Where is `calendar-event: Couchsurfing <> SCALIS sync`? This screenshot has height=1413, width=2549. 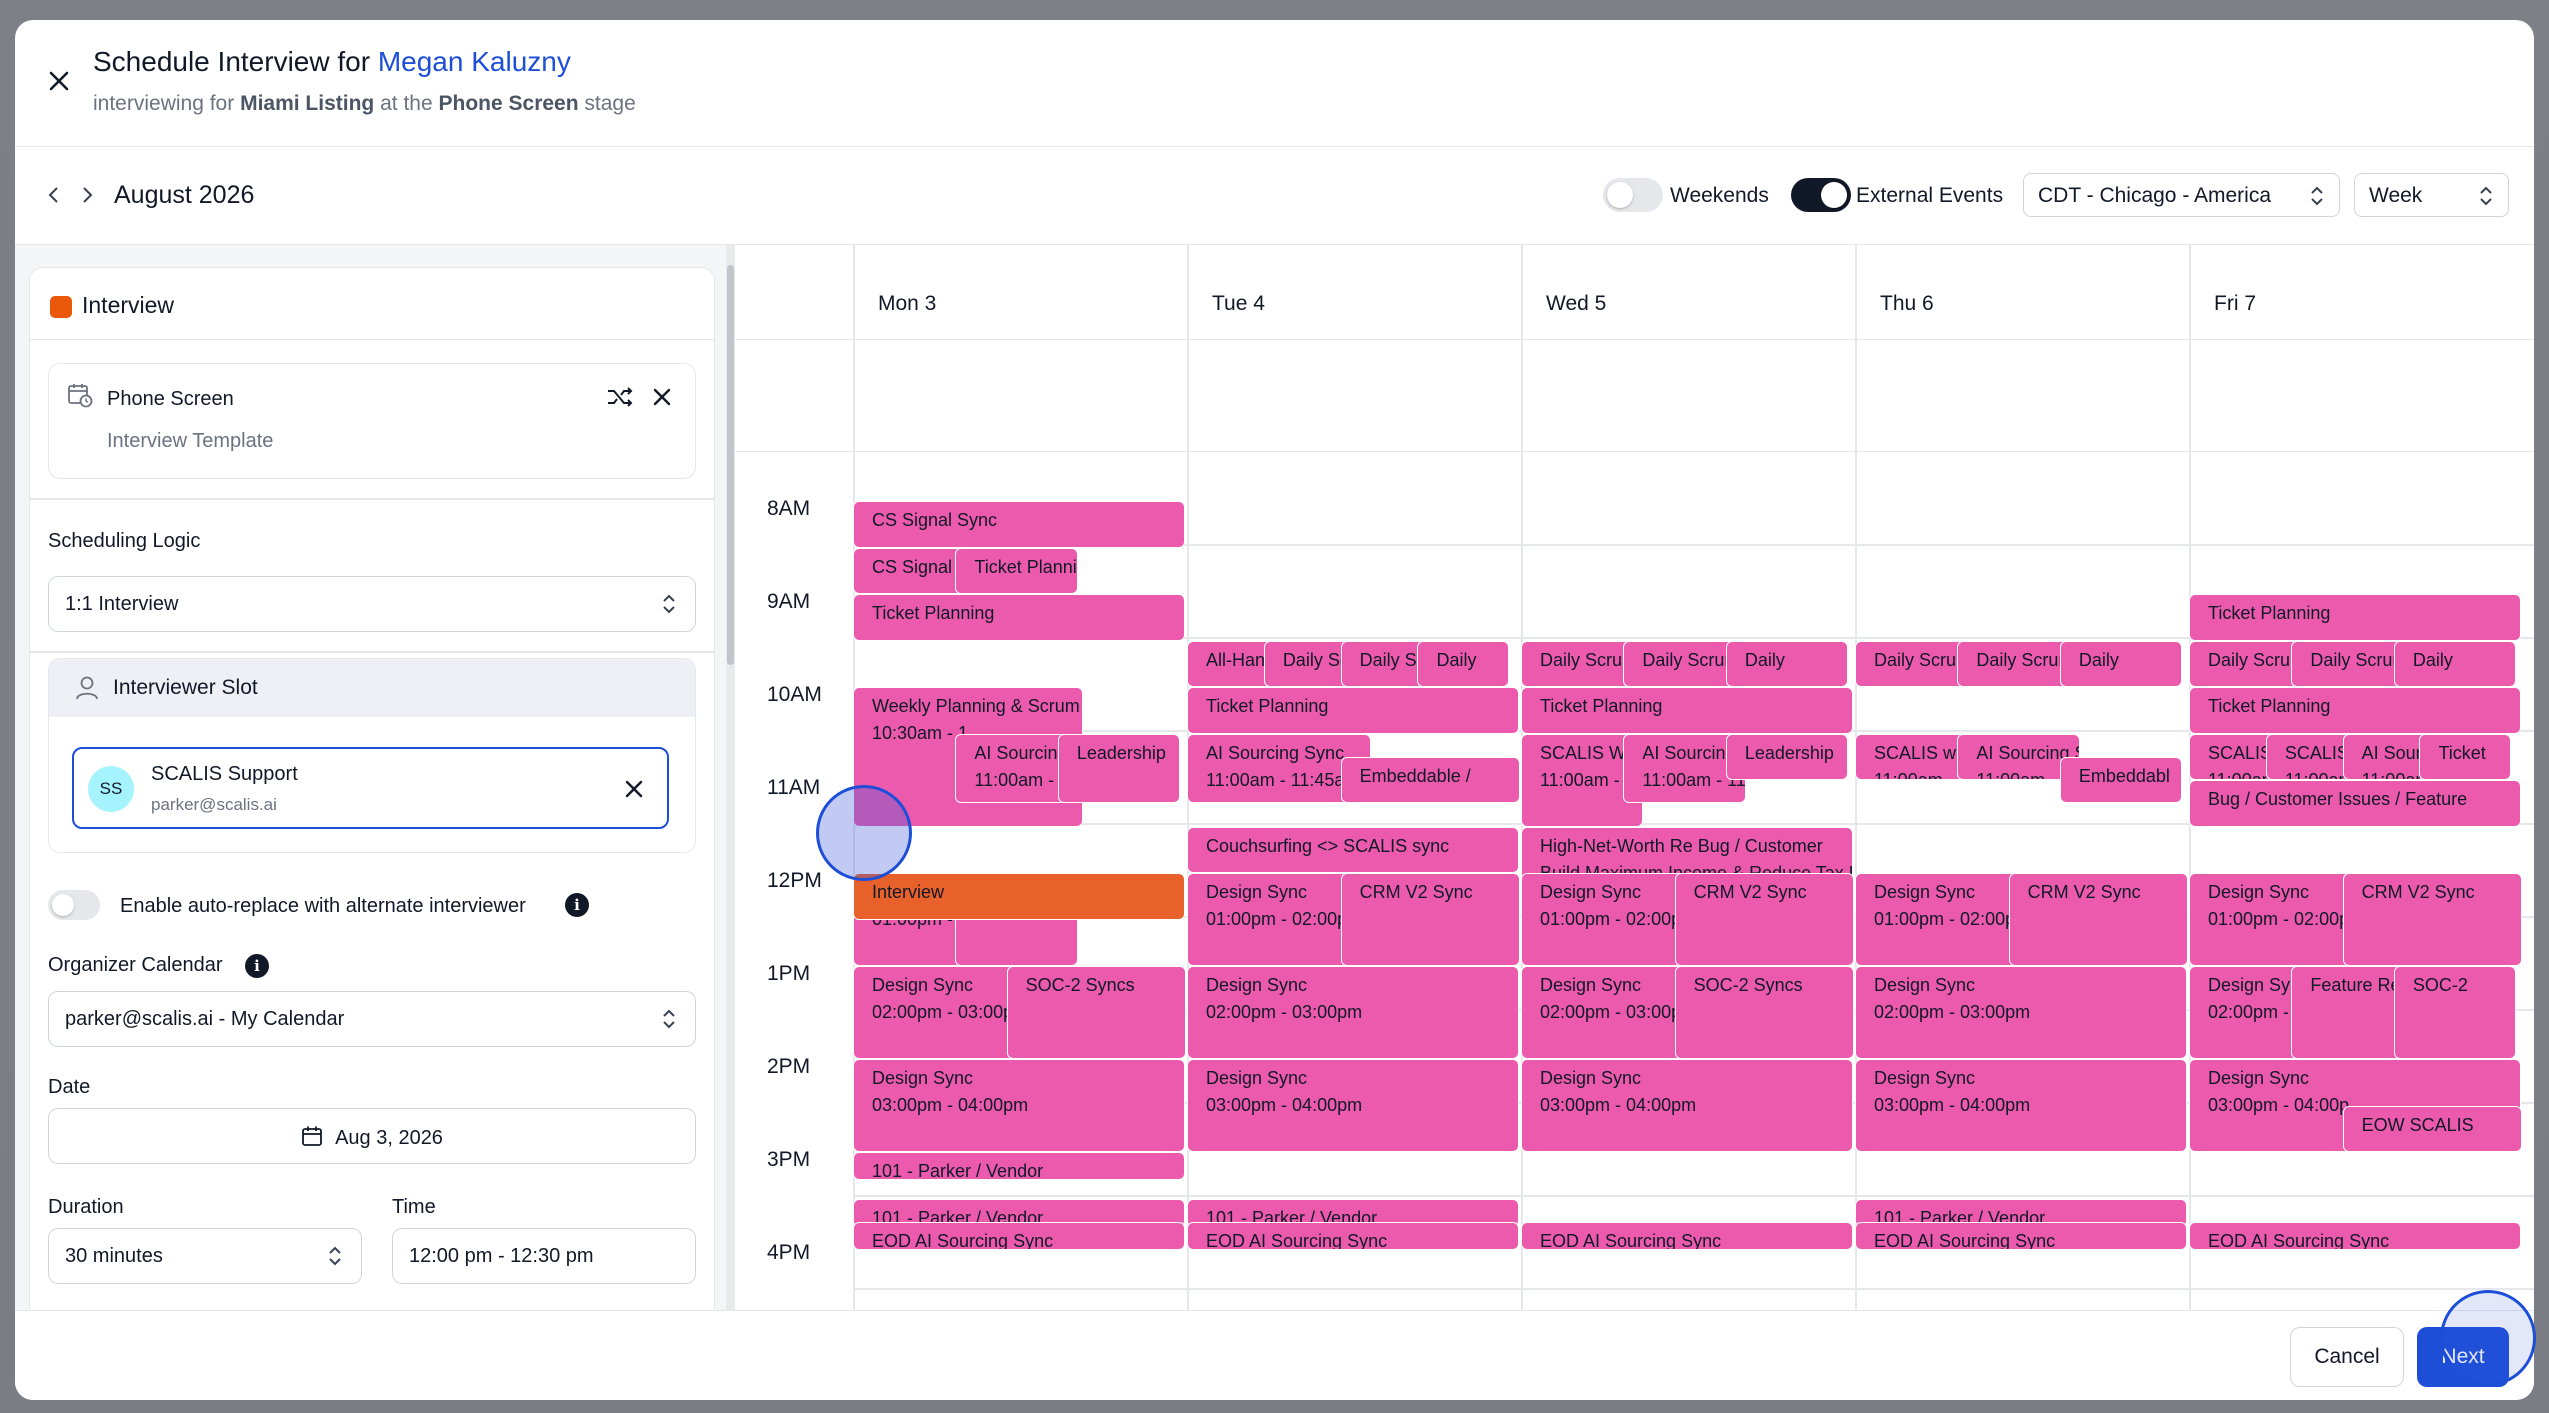 calendar-event: Couchsurfing <> SCALIS sync is located at coordinates (1353, 849).